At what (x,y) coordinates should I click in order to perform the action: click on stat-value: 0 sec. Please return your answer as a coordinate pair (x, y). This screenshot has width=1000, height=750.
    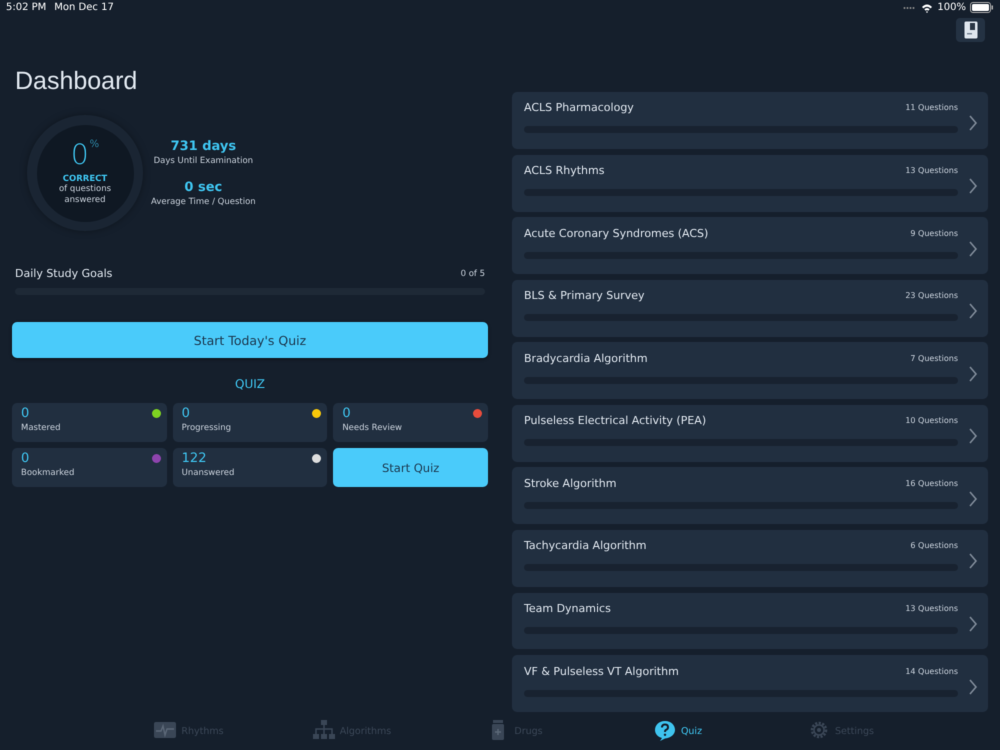
    Looking at the image, I should click on (203, 187).